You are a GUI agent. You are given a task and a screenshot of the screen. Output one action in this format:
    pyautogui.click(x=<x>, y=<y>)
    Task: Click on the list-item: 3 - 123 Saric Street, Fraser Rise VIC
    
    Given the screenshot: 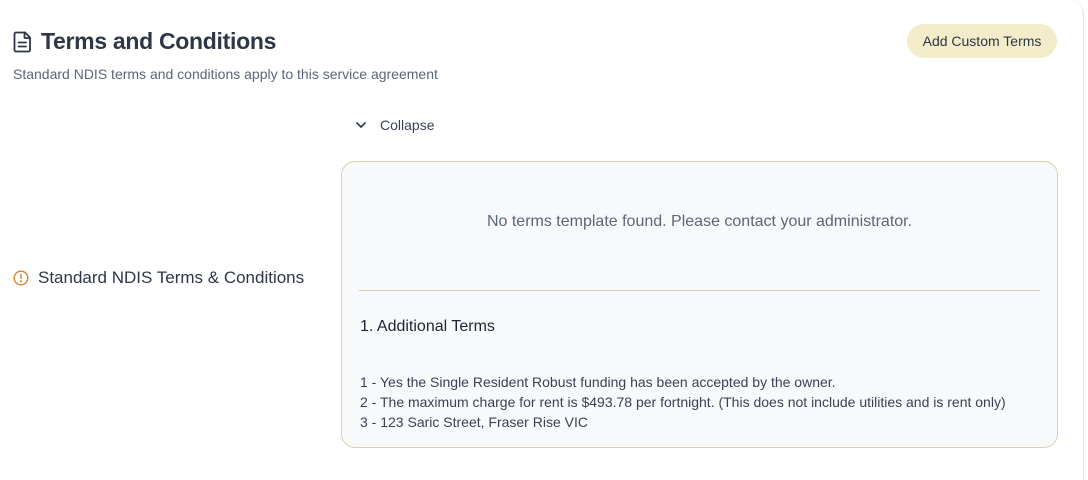 What is the action you would take?
    pyautogui.click(x=474, y=422)
    